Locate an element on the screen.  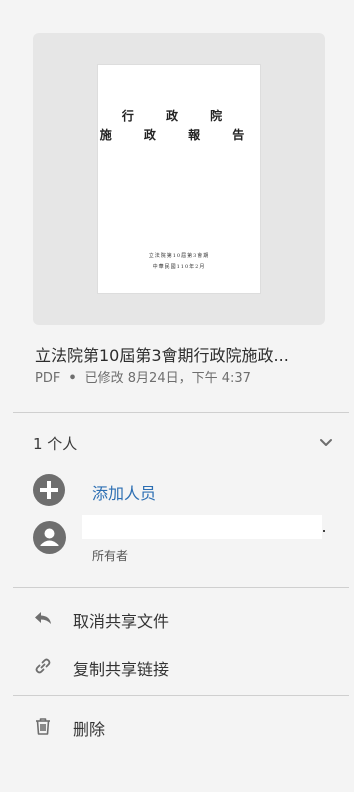
file-metadata: PDF • 已修改 8月24日，下午 4:37 is located at coordinates (143, 376).